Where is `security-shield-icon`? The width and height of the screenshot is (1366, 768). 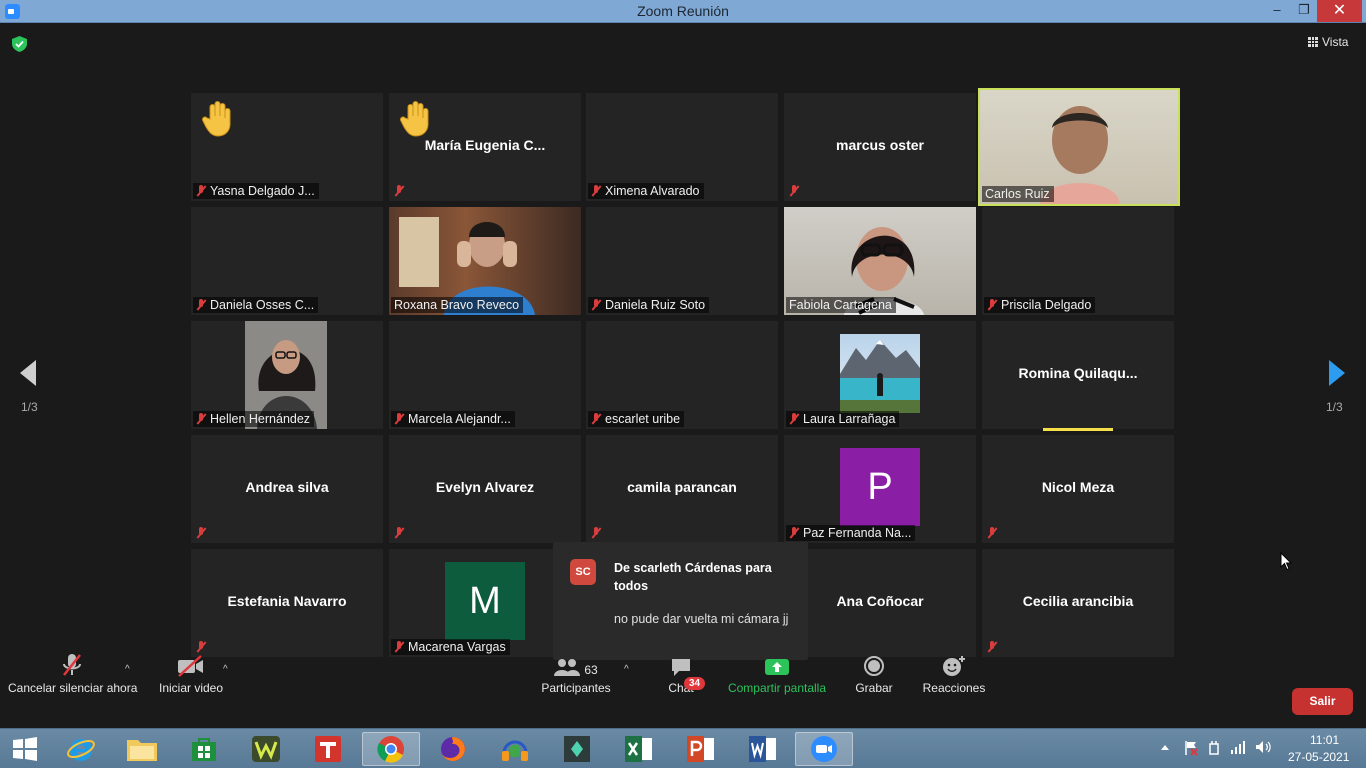 security-shield-icon is located at coordinates (19, 44).